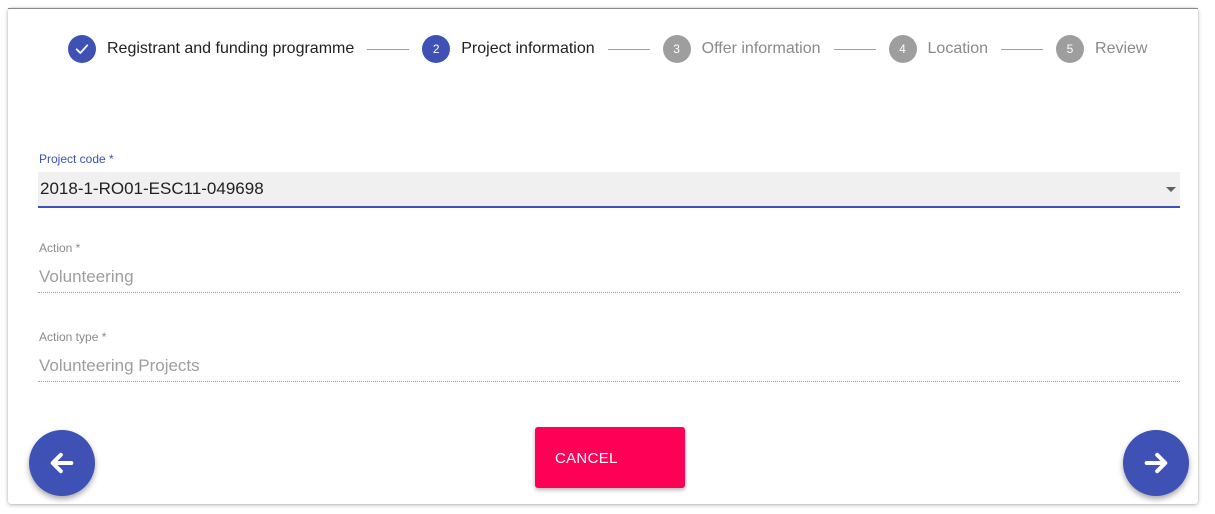 Image resolution: width=1215 pixels, height=514 pixels. I want to click on step-4-number: 4, so click(902, 49).